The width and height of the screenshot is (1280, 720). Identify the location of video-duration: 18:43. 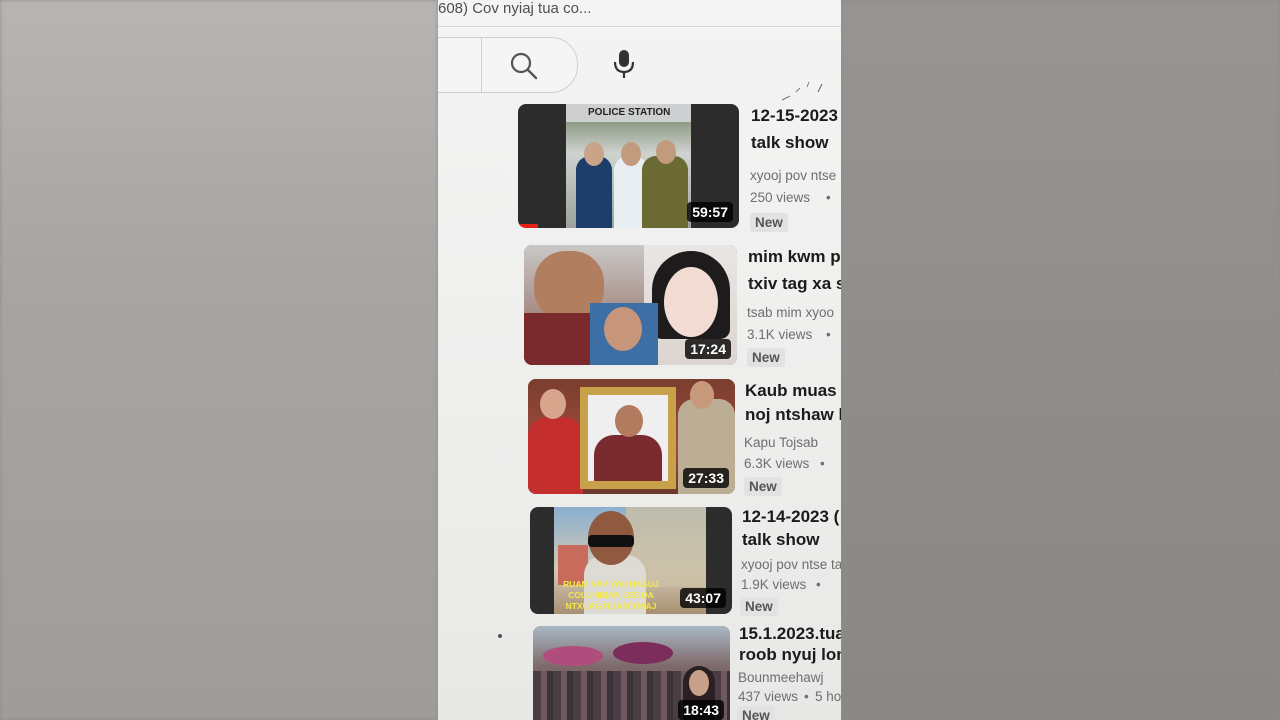
(701, 710).